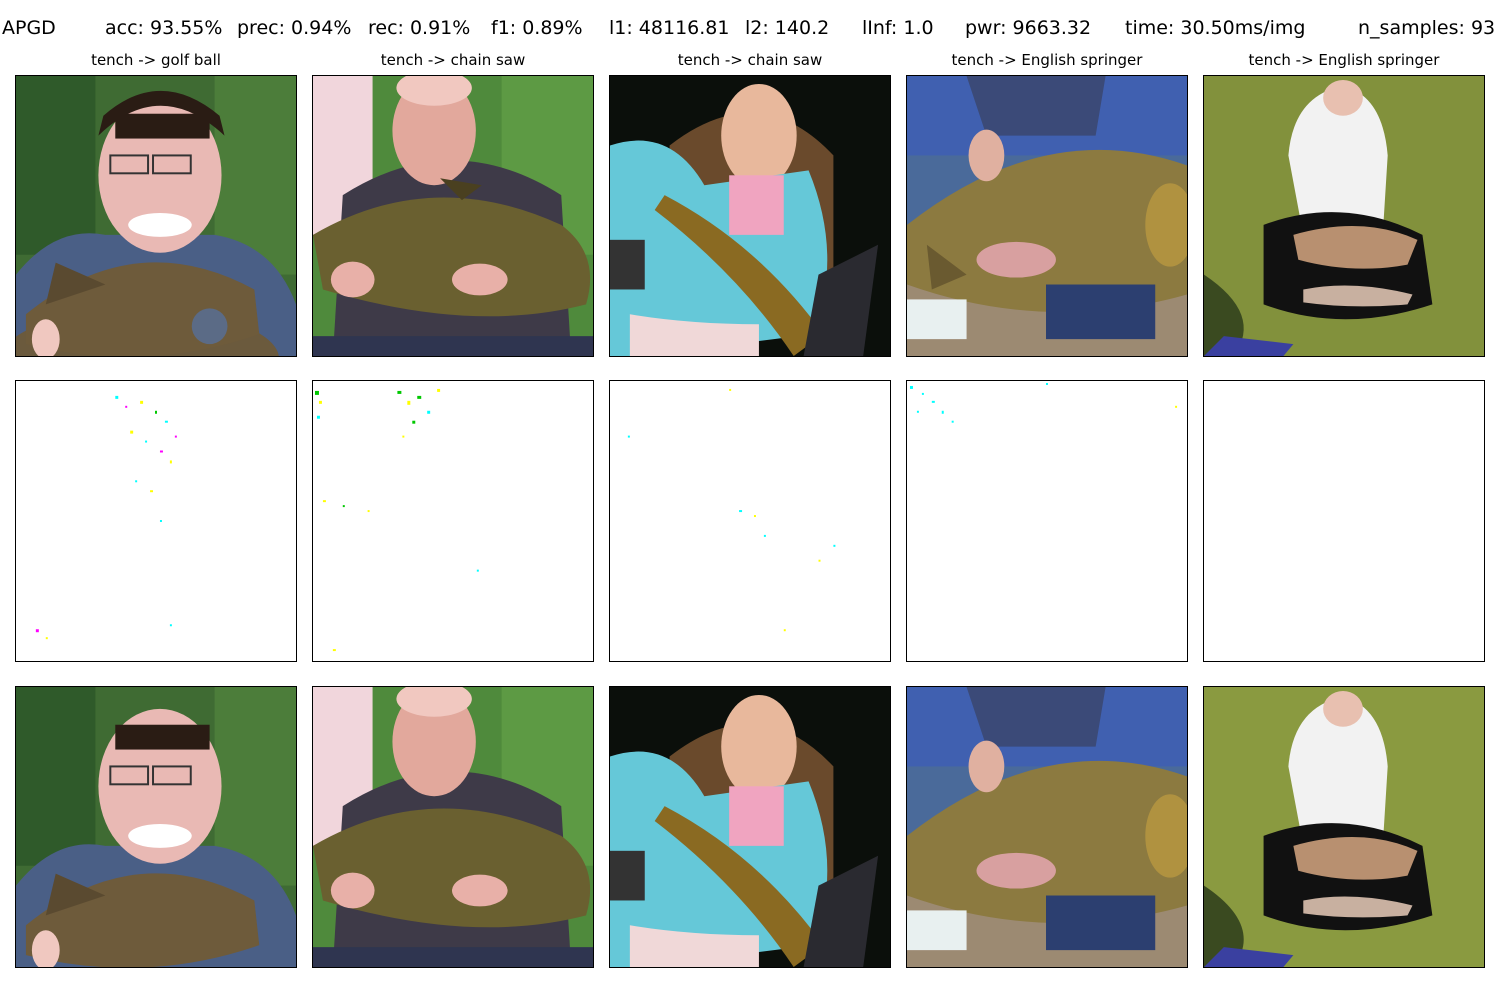 Image resolution: width=1500 pixels, height=1000 pixels. Describe the element at coordinates (419, 28) in the screenshot. I see `recall-metric: rec: 0.91%` at that location.